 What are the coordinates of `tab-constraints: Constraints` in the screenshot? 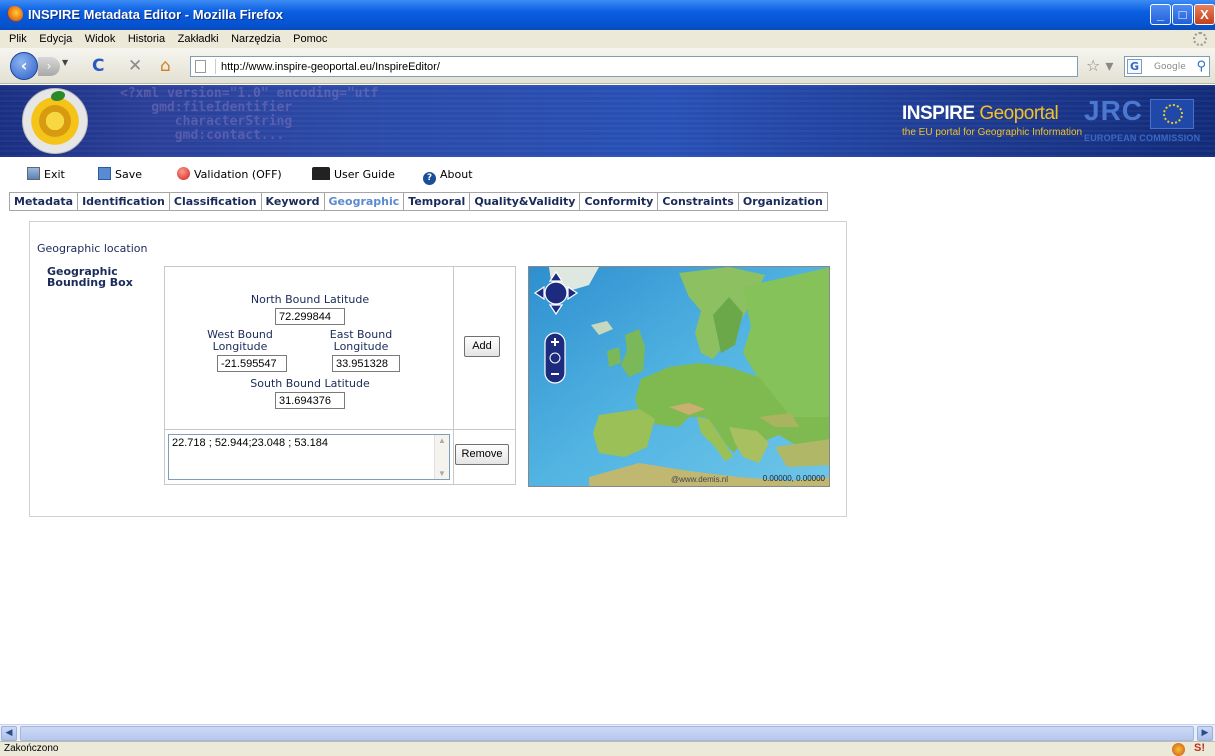 It's located at (698, 201).